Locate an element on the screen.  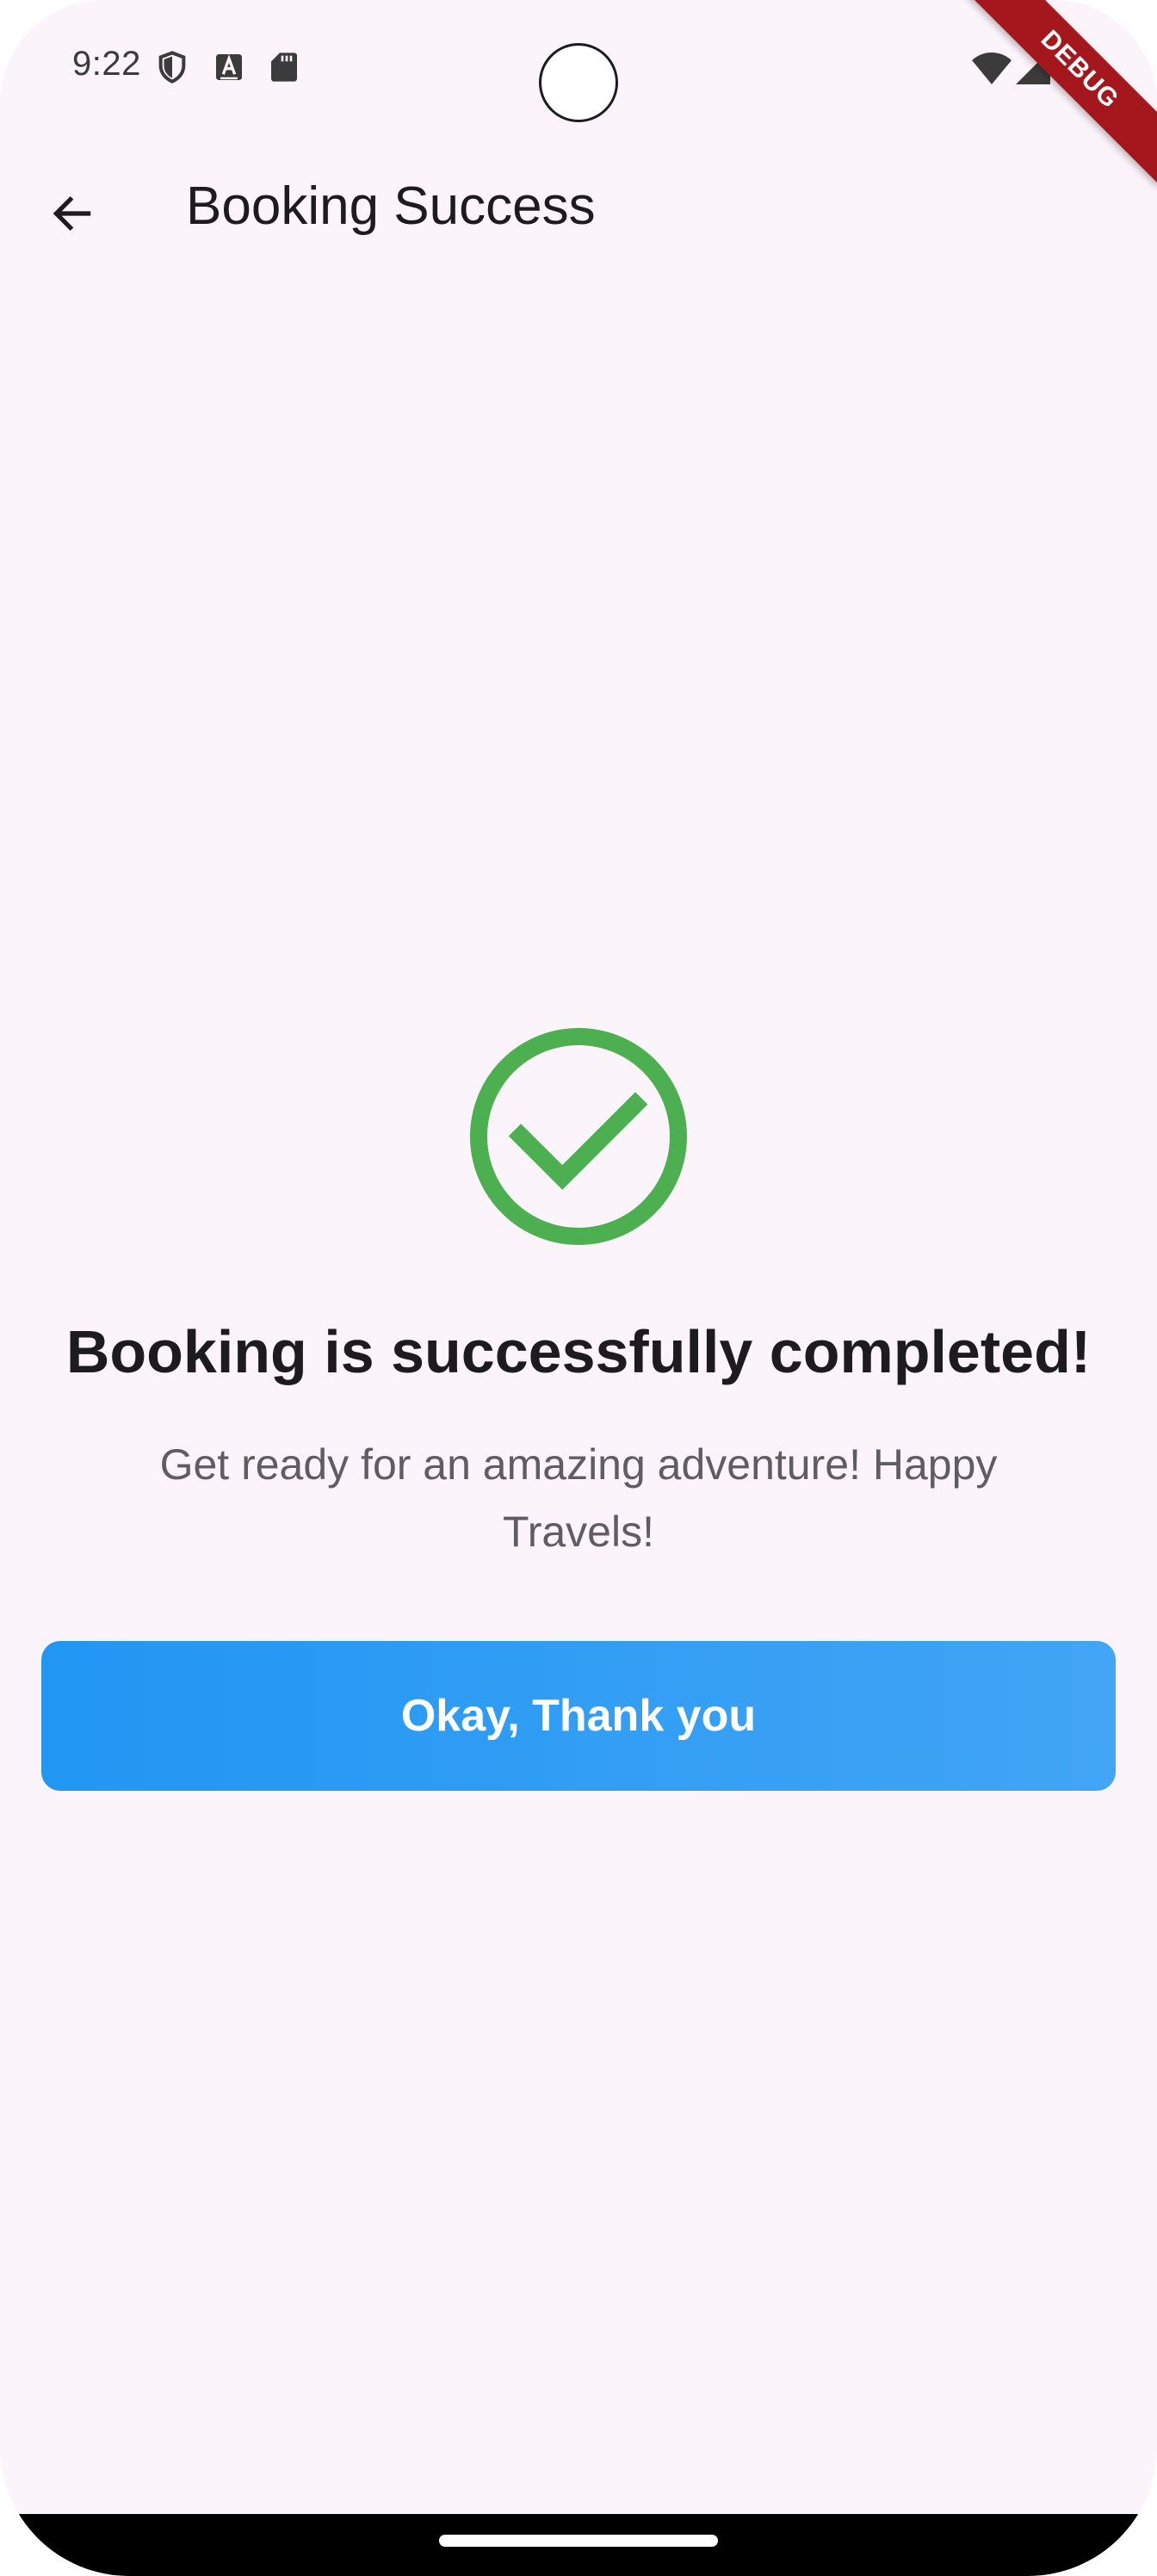
camera-cutout is located at coordinates (579, 82).